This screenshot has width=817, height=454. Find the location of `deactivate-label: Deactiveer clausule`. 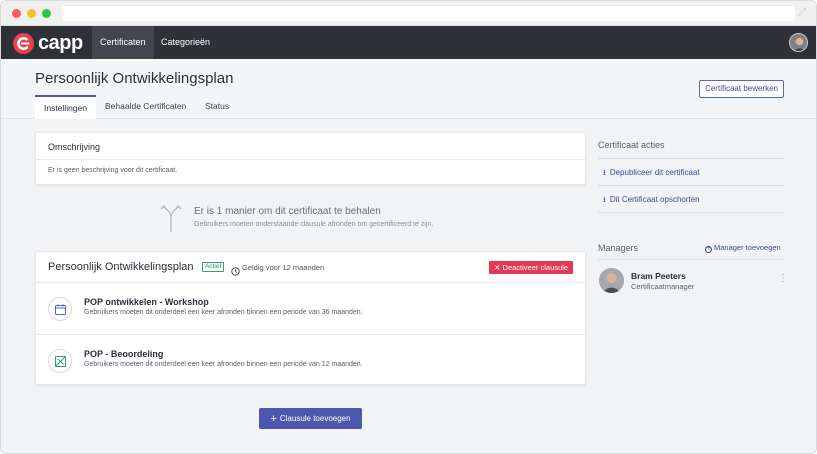

deactivate-label: Deactiveer clausule is located at coordinates (535, 267).